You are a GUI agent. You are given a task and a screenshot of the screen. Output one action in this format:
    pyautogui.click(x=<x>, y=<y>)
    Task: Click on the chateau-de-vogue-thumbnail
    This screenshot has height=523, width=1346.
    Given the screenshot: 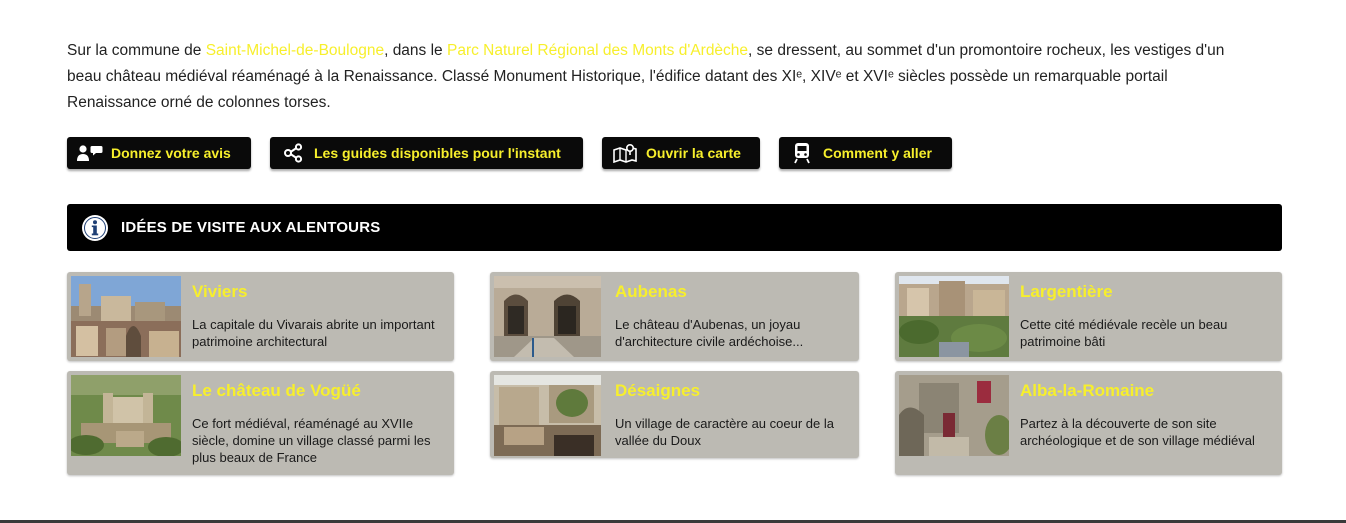 What is the action you would take?
    pyautogui.click(x=126, y=415)
    